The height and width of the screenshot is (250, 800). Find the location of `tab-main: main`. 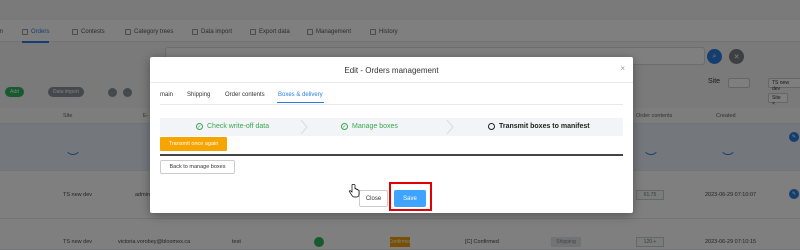

tab-main: main is located at coordinates (166, 95).